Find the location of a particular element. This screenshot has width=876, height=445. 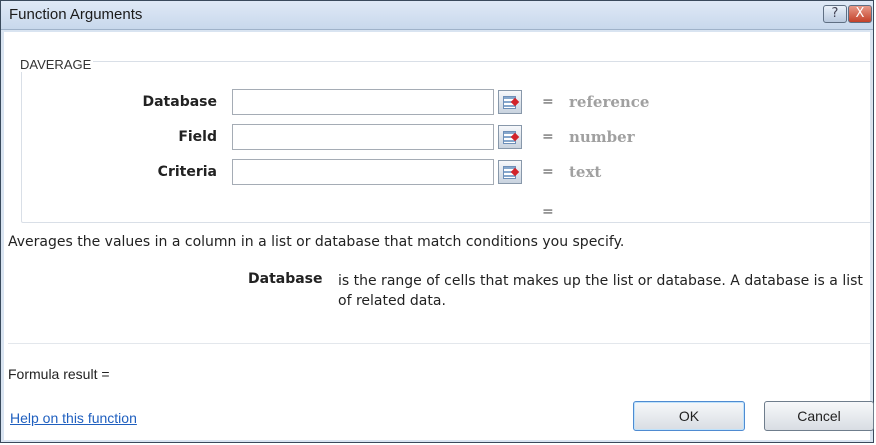

arg-type-criteria: text is located at coordinates (585, 172).